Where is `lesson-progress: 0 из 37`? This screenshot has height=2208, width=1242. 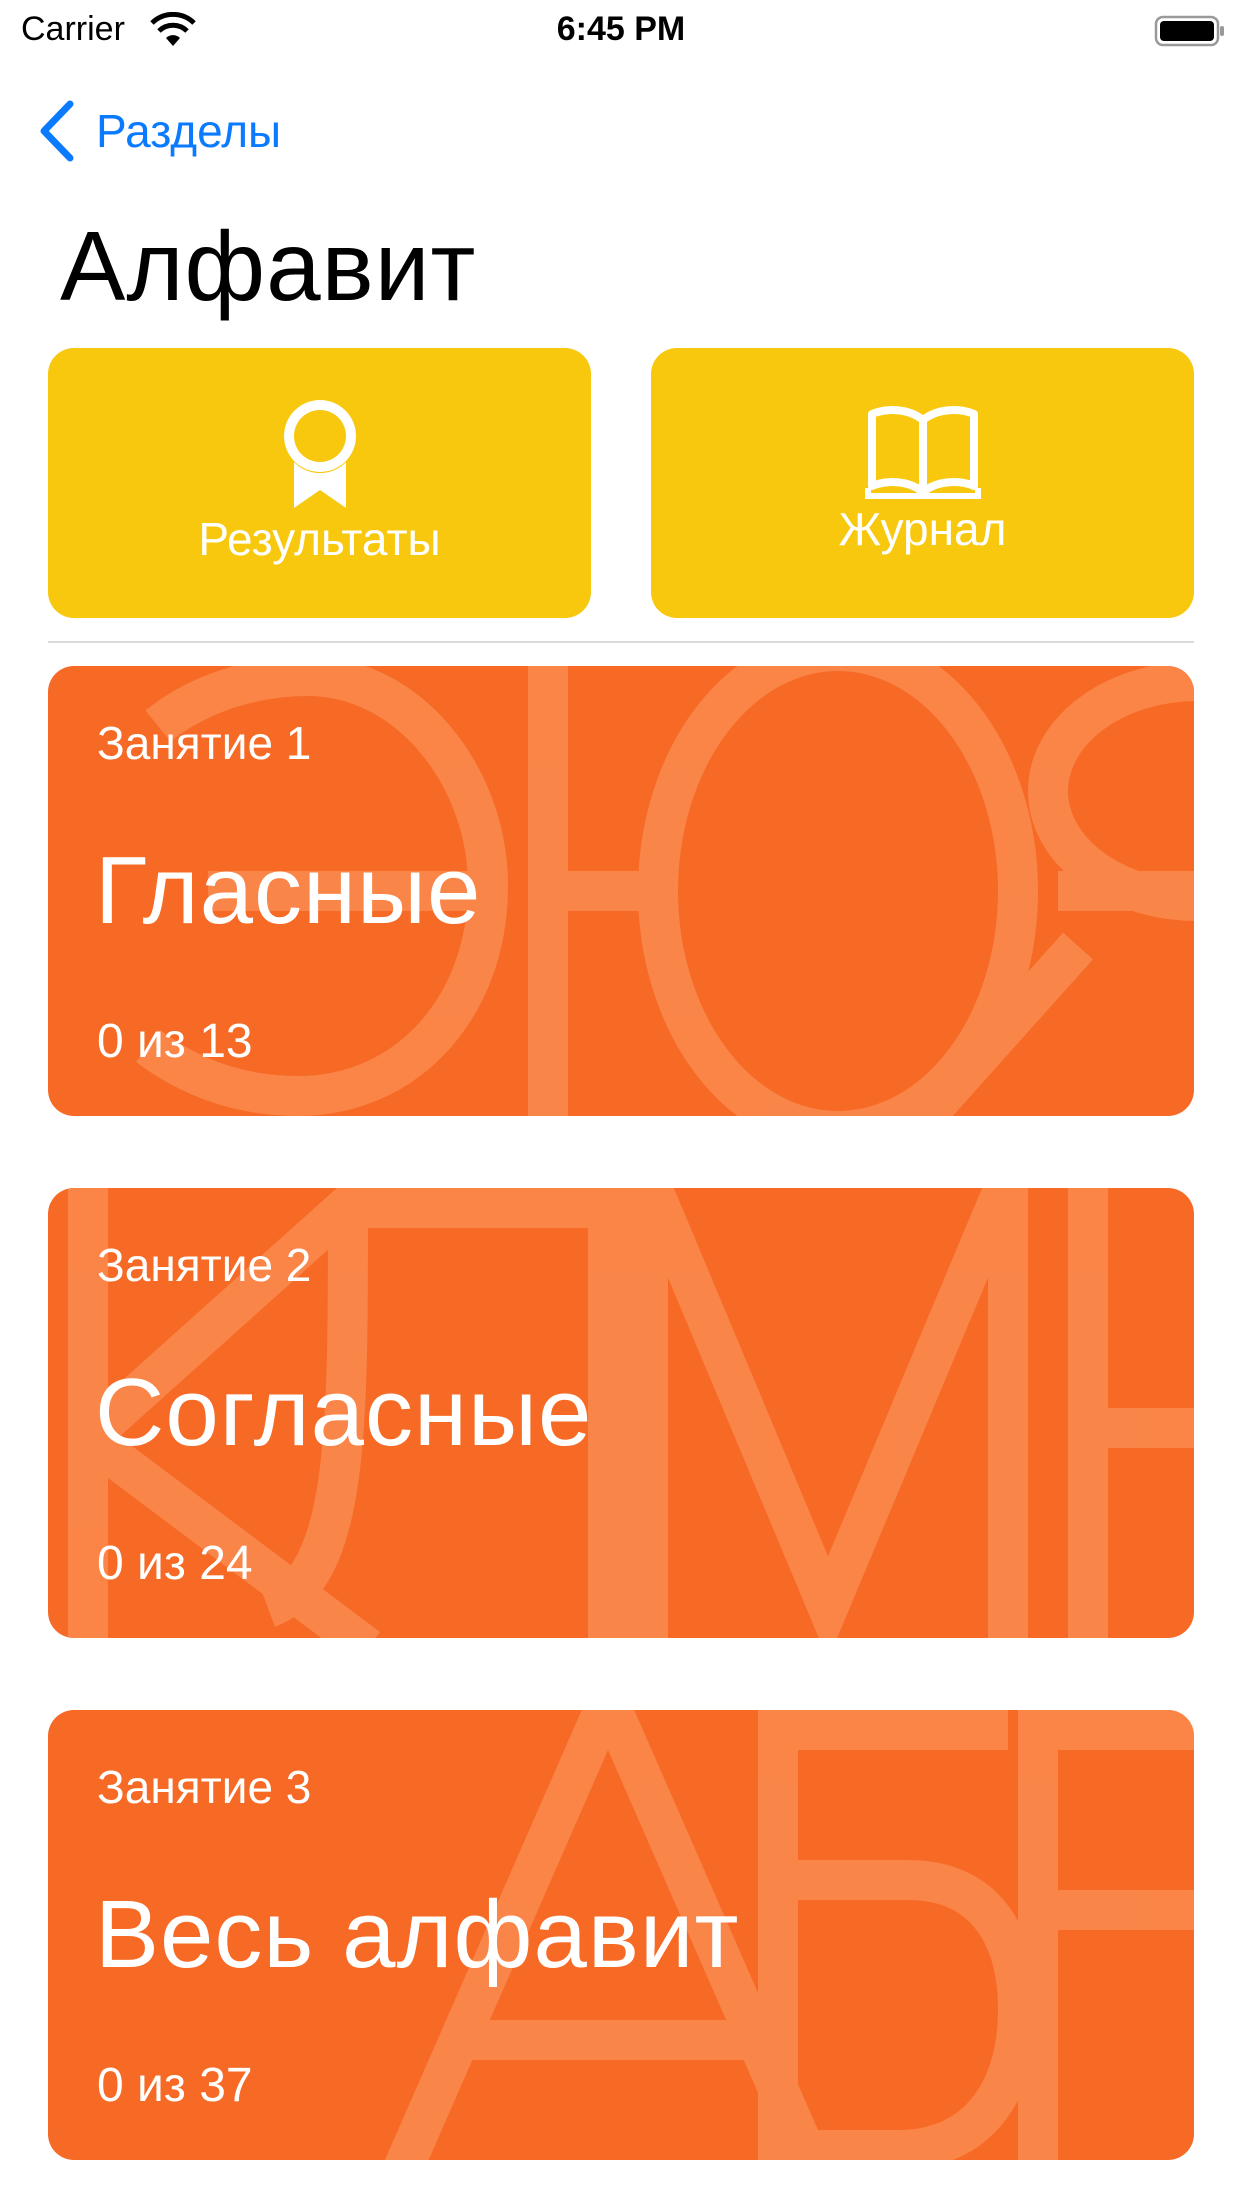 lesson-progress: 0 из 37 is located at coordinates (175, 2085).